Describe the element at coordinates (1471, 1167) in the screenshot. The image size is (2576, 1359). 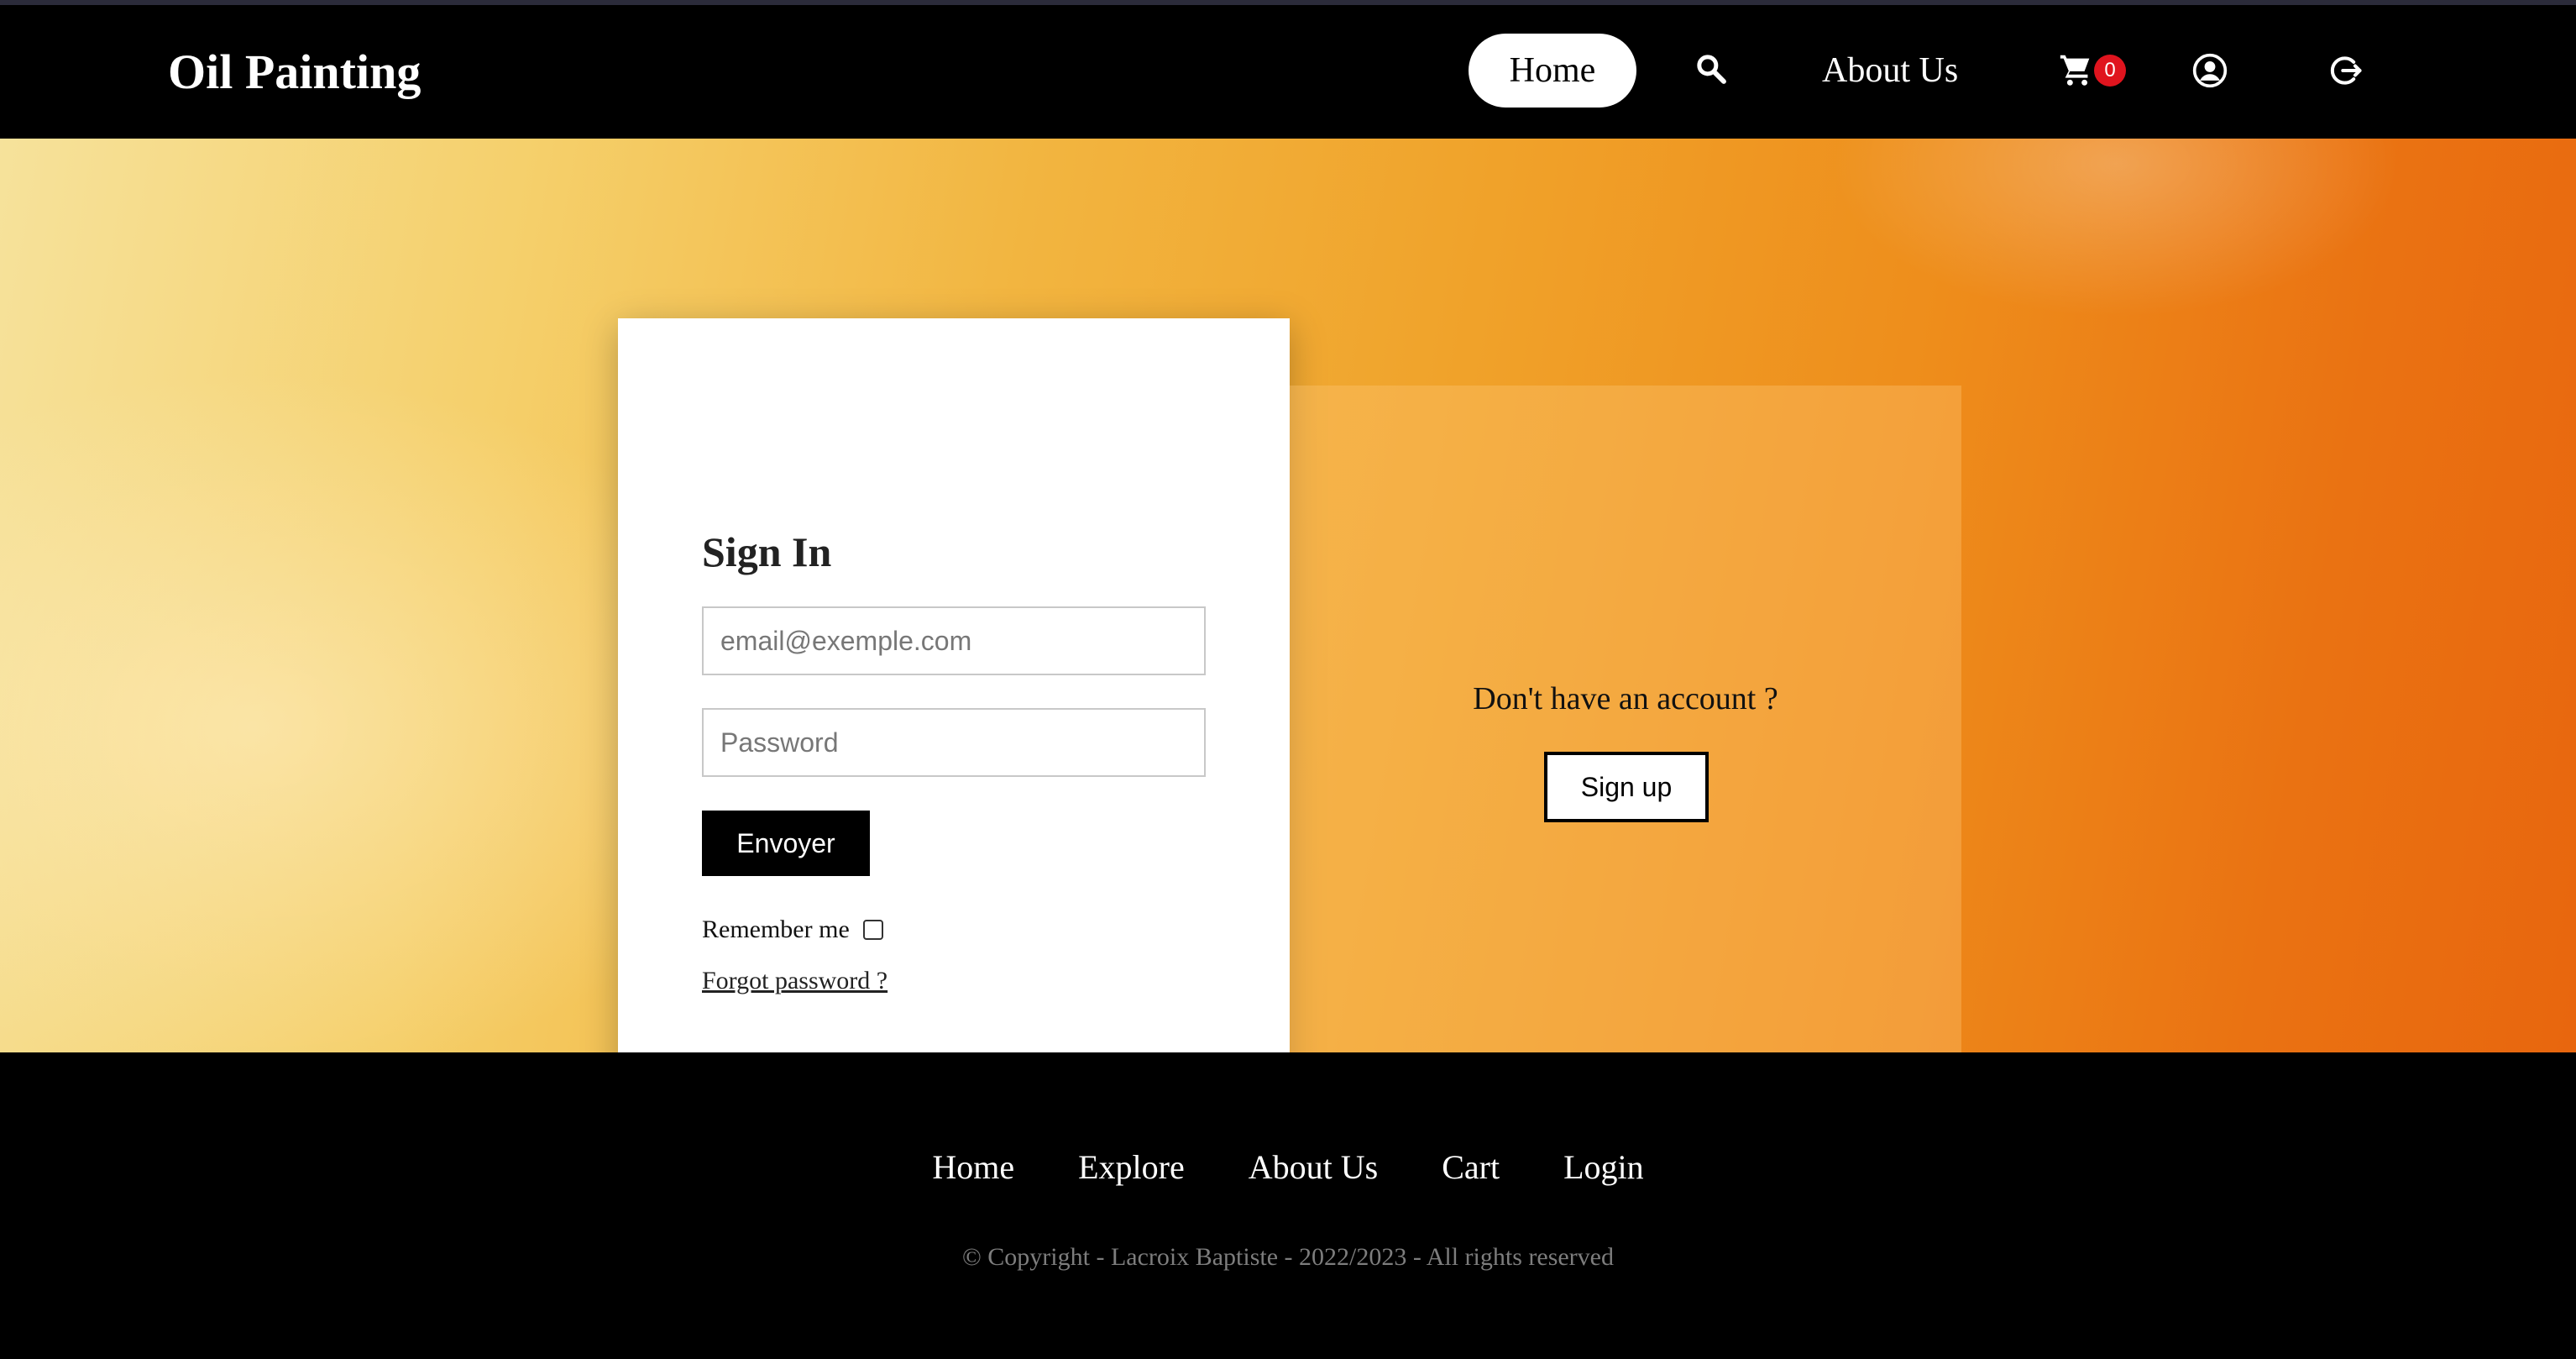
I see `footer-link-cart: Cart` at that location.